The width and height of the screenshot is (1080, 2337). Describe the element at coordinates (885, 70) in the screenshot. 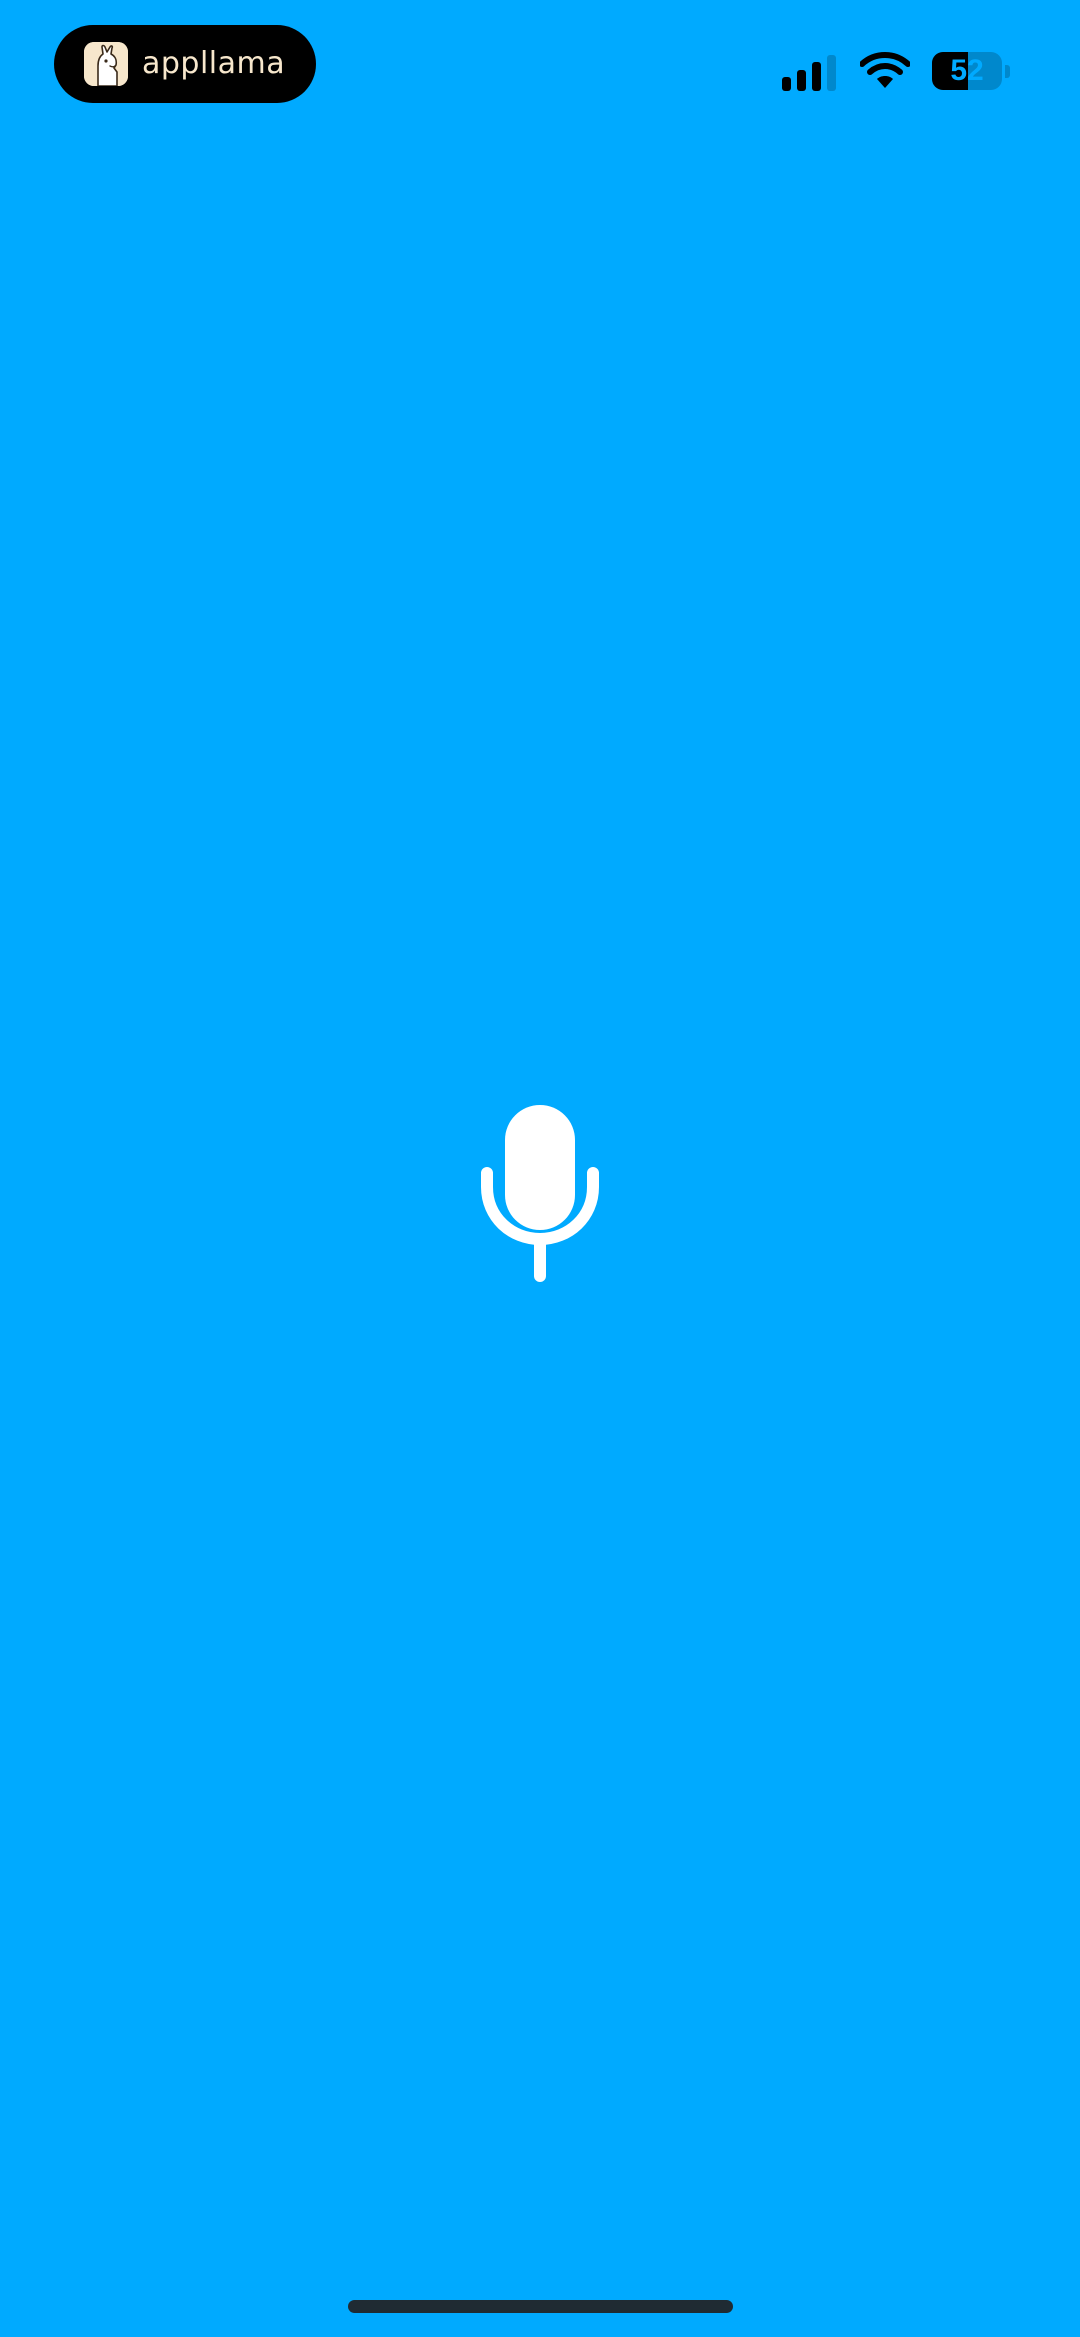

I see `wifi-icon` at that location.